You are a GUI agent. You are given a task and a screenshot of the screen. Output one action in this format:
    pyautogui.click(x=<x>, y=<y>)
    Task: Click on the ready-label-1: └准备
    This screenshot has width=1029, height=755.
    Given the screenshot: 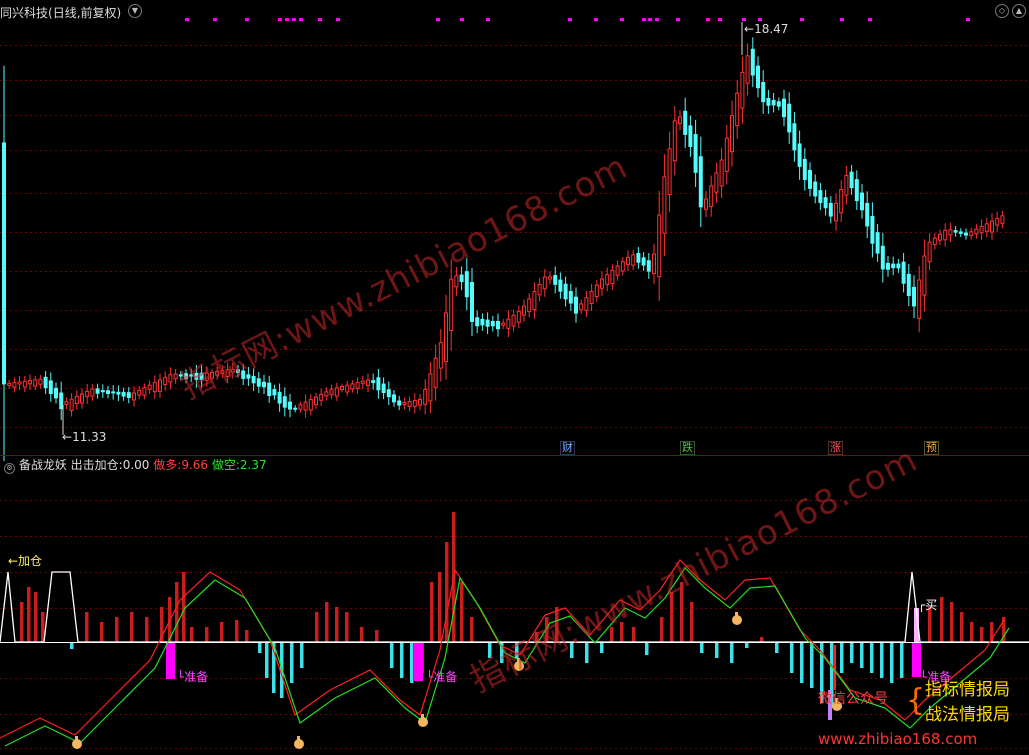 What is the action you would take?
    pyautogui.click(x=193, y=677)
    